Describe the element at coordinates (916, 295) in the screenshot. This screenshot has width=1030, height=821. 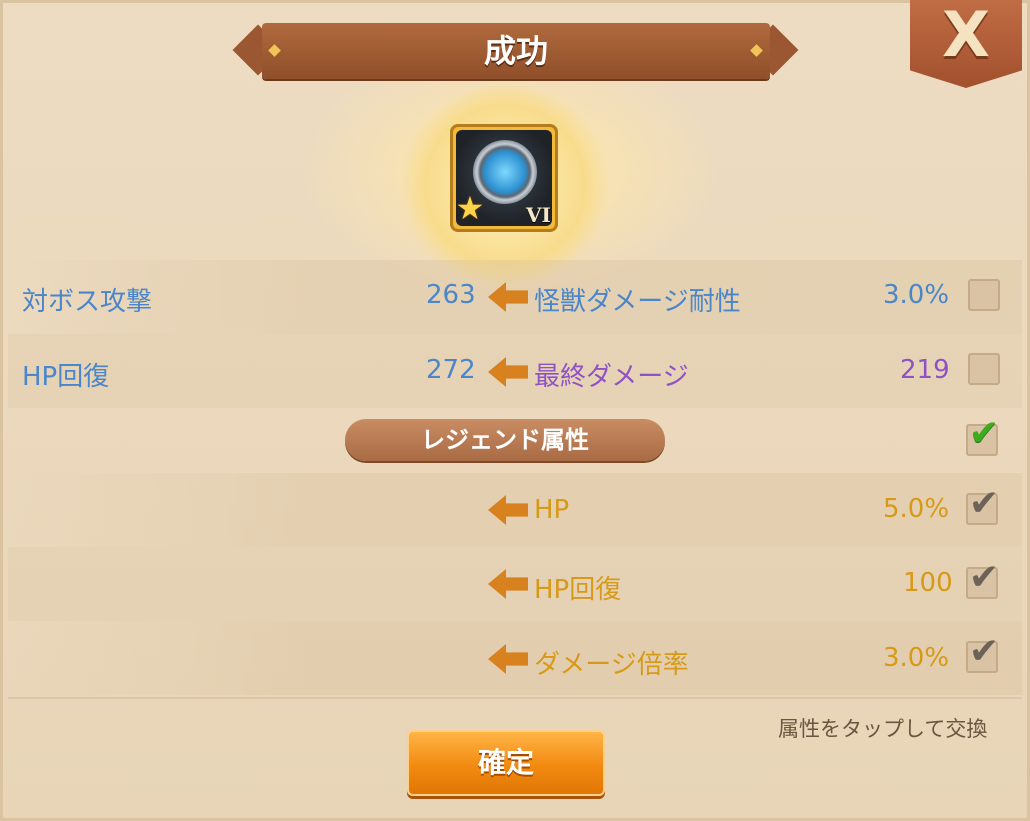
I see `new-stat-value: 3.0%` at that location.